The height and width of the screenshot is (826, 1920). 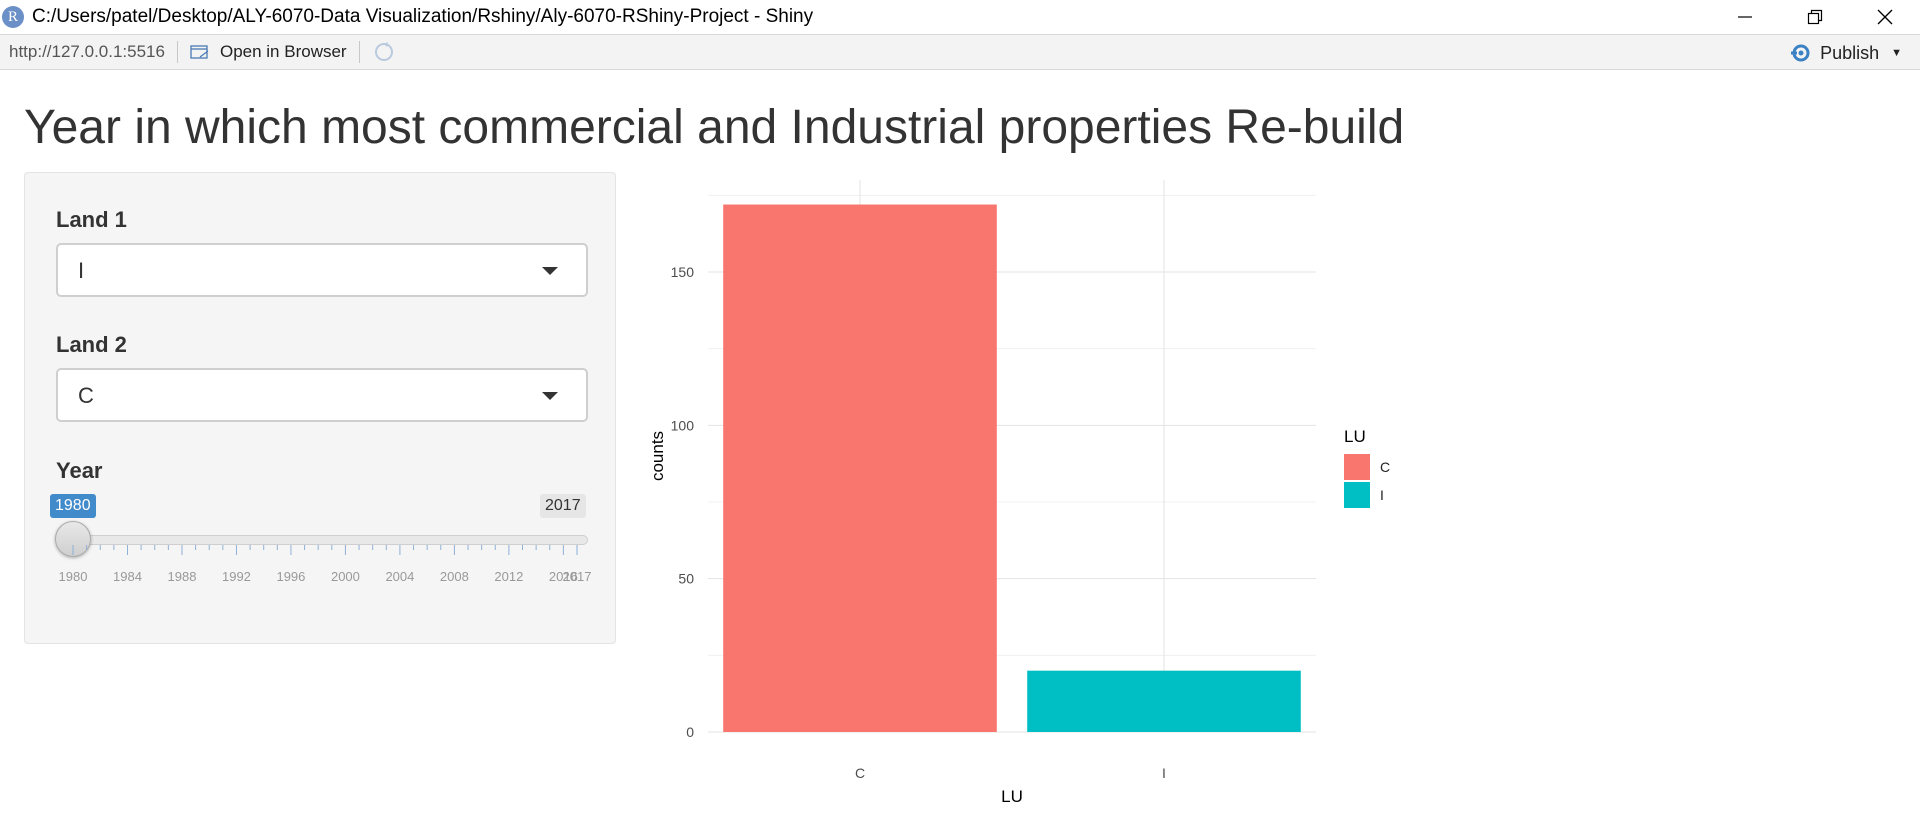 I want to click on slider-tick-label: 1992, so click(x=236, y=576).